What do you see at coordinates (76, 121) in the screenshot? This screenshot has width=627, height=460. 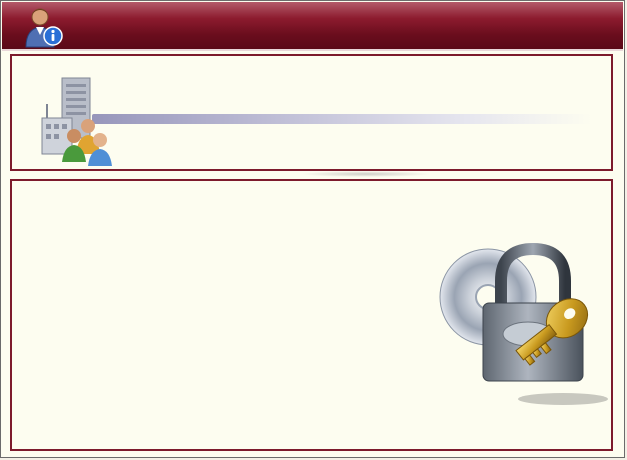 I see `company-people-icon` at bounding box center [76, 121].